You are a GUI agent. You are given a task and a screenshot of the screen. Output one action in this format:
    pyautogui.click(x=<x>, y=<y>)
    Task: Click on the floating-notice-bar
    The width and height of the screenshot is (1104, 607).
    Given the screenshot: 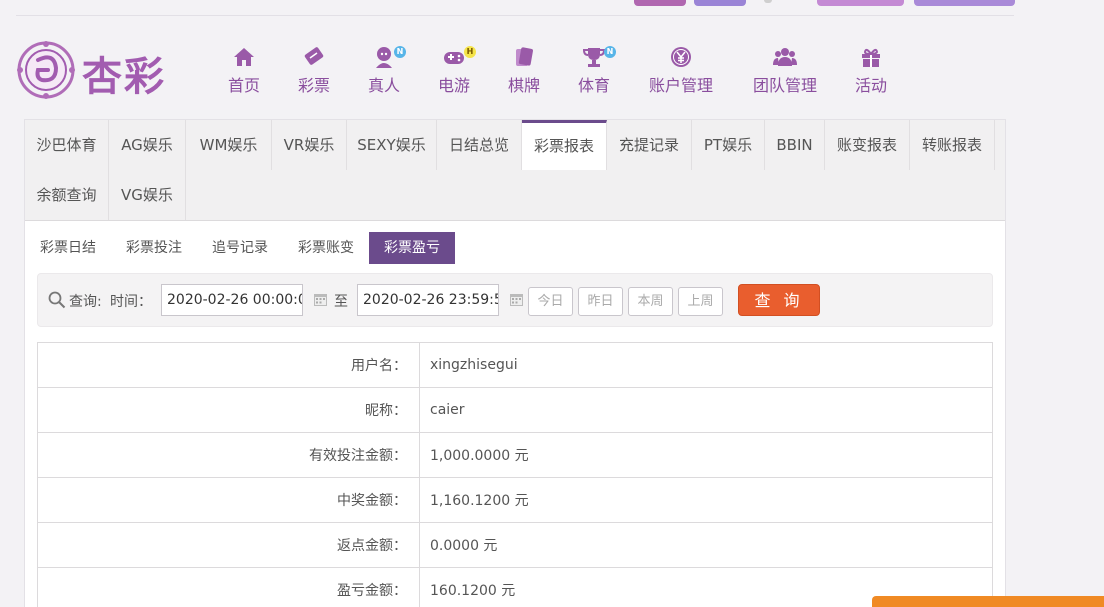 What is the action you would take?
    pyautogui.click(x=988, y=601)
    